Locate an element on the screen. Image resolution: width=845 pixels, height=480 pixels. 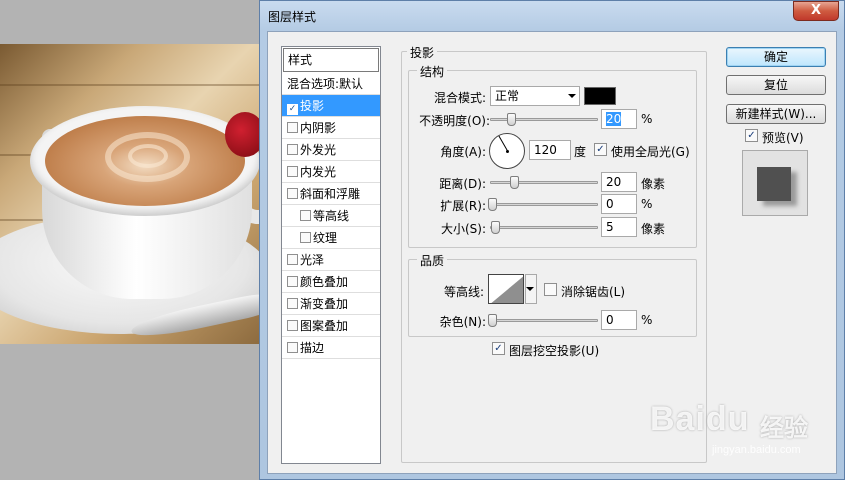
blend-mode-label: 混合模式: is located at coordinates (459, 98).